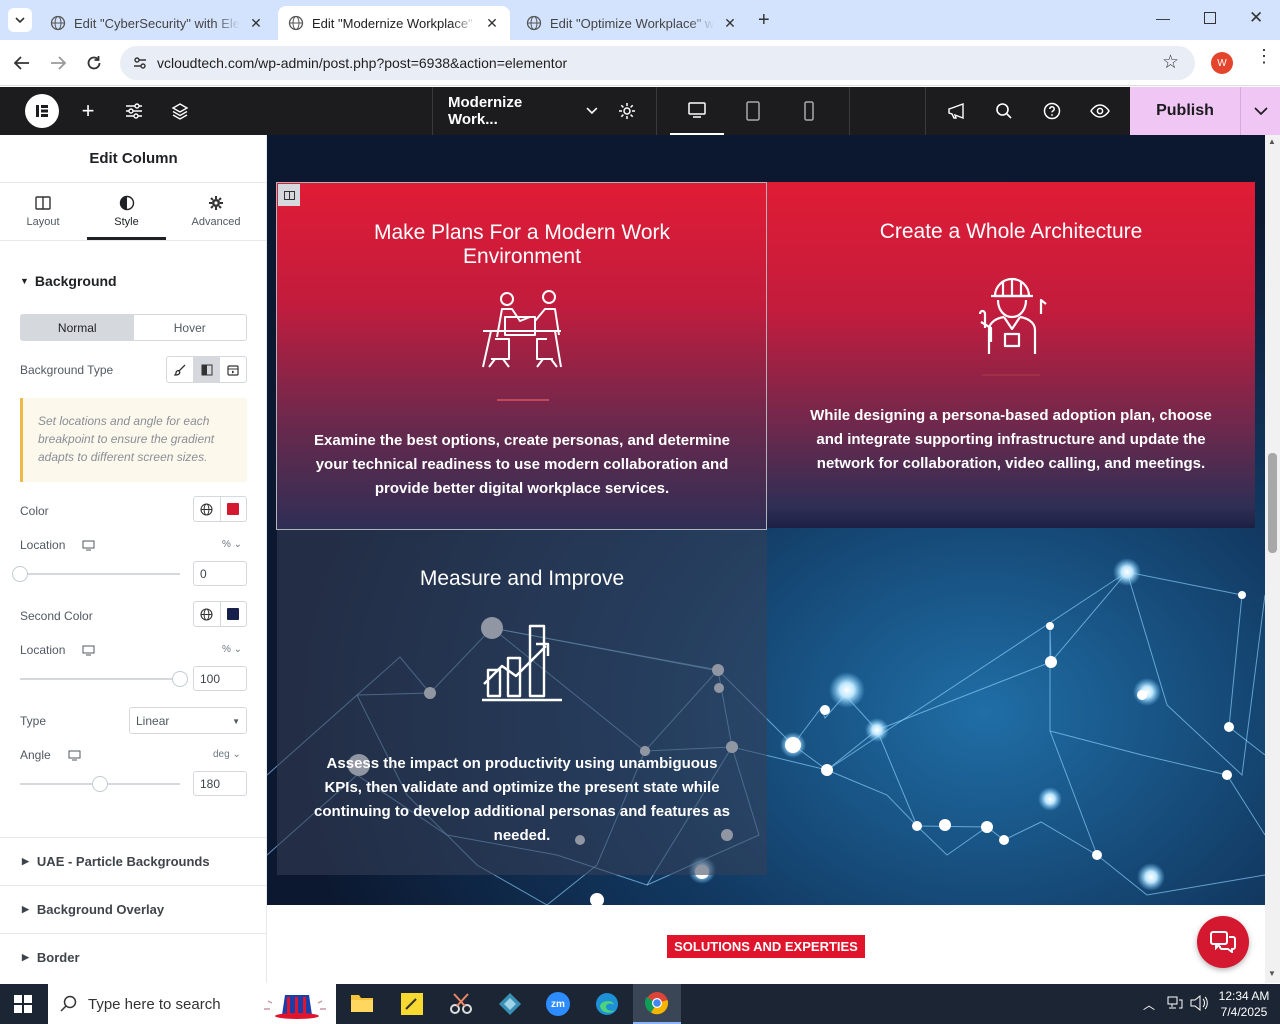  I want to click on chrome-browser-icon, so click(657, 1004).